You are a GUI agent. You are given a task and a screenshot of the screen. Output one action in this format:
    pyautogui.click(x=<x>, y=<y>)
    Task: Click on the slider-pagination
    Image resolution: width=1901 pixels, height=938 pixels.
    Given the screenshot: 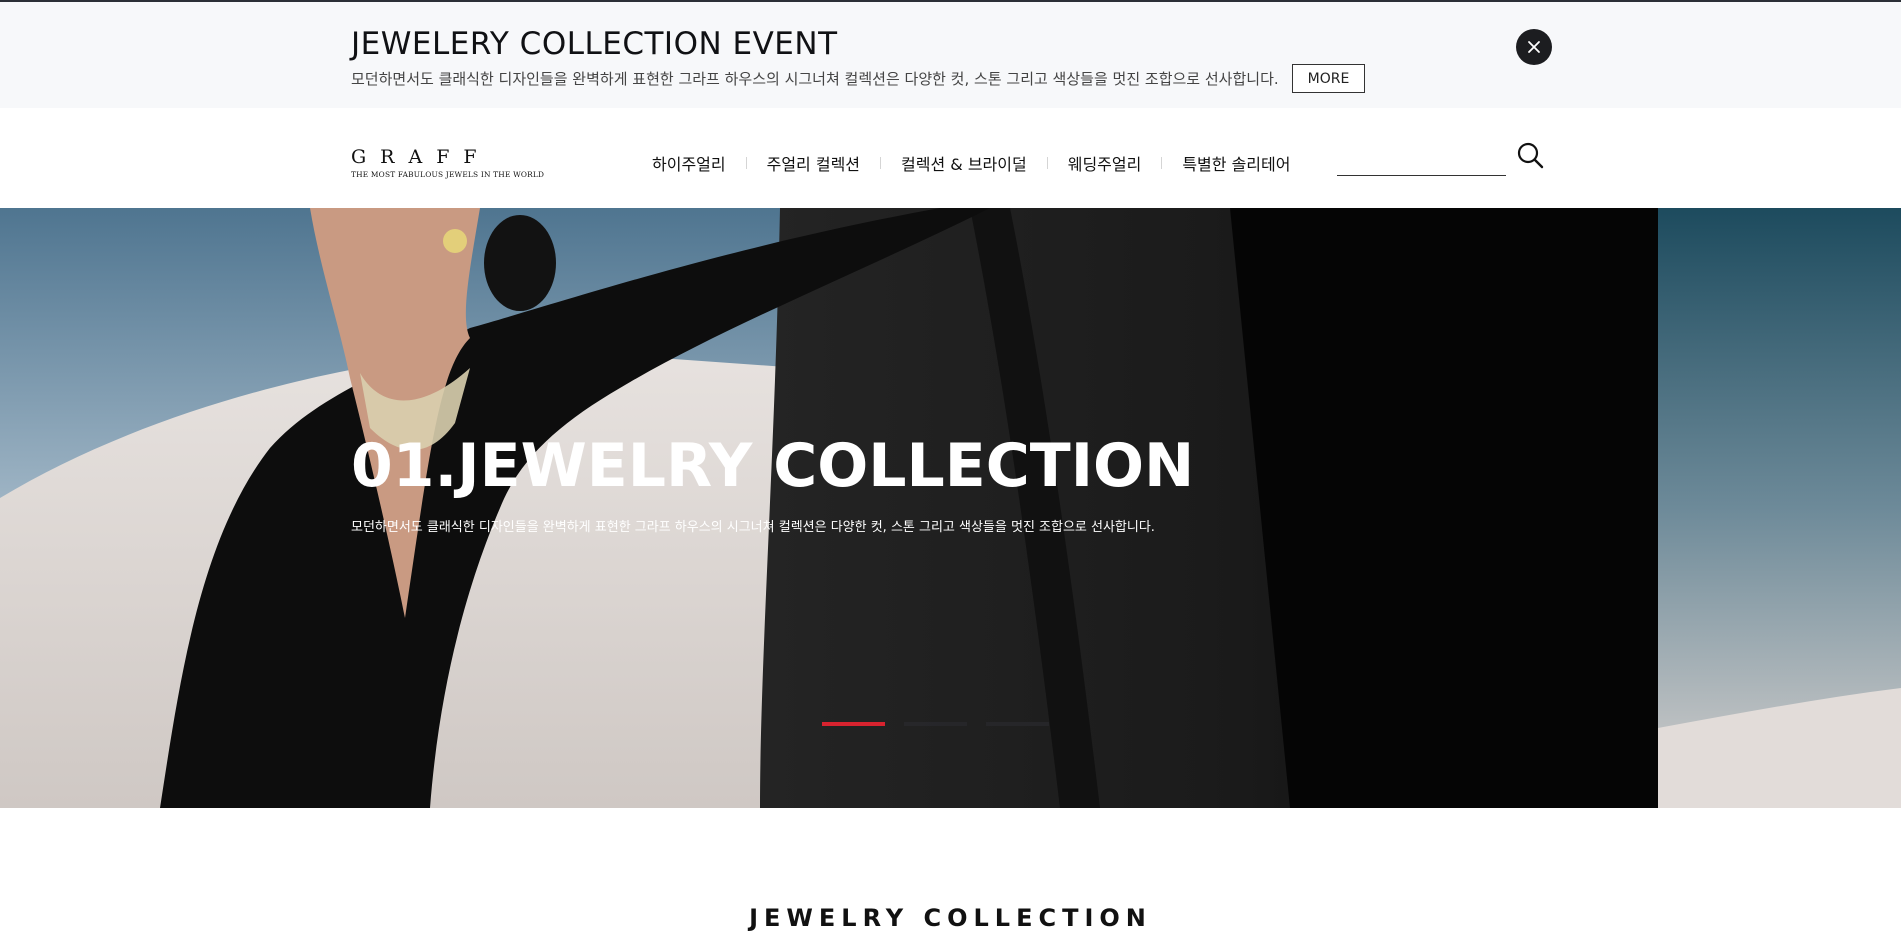 What is the action you would take?
    pyautogui.click(x=935, y=724)
    